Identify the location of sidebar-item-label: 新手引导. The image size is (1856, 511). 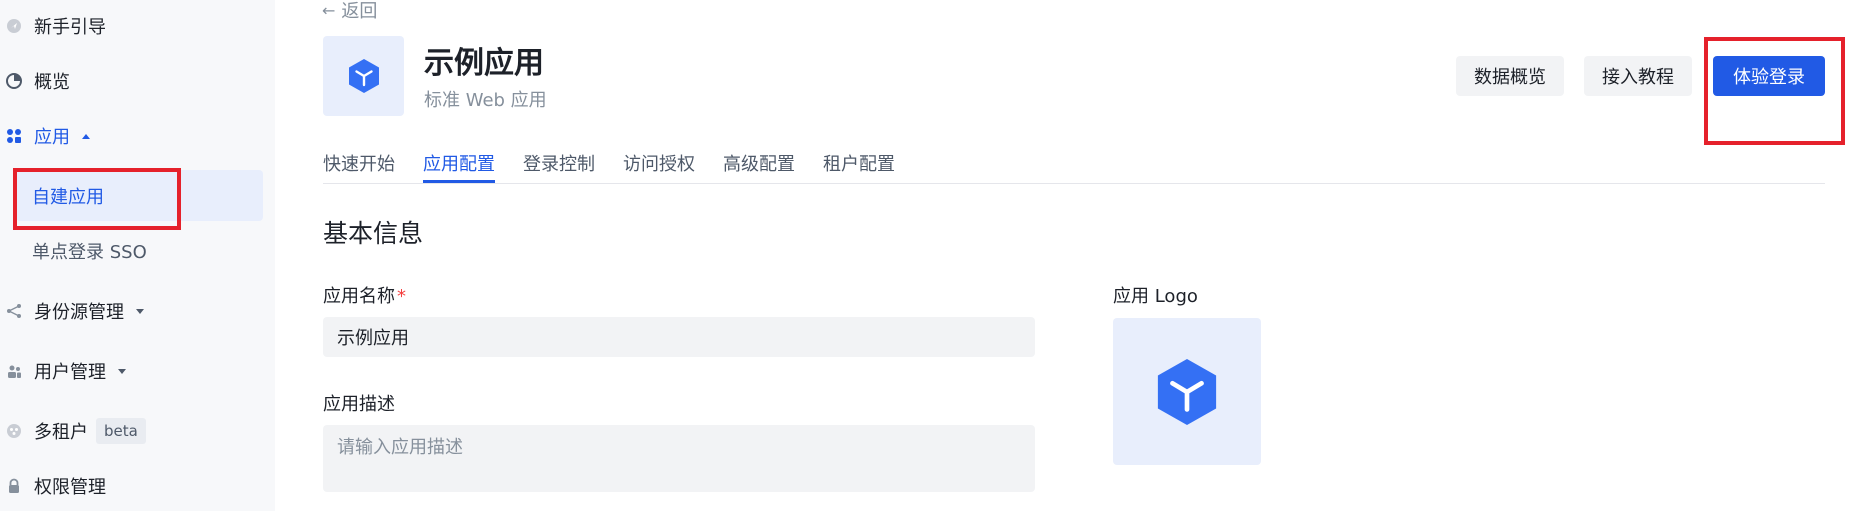
(70, 27).